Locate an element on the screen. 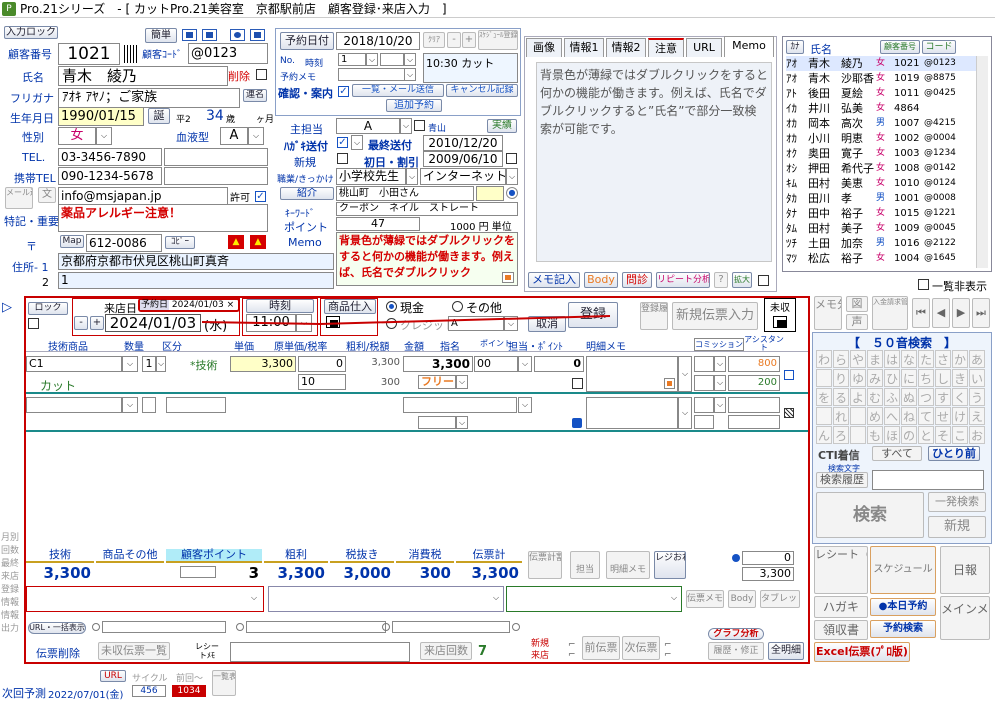 This screenshot has height=704, width=995. reserve-time-select is located at coordinates (392, 59).